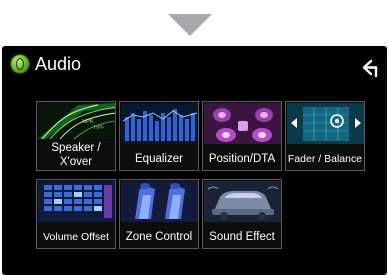  I want to click on zone-control-thumbnail, so click(159, 201).